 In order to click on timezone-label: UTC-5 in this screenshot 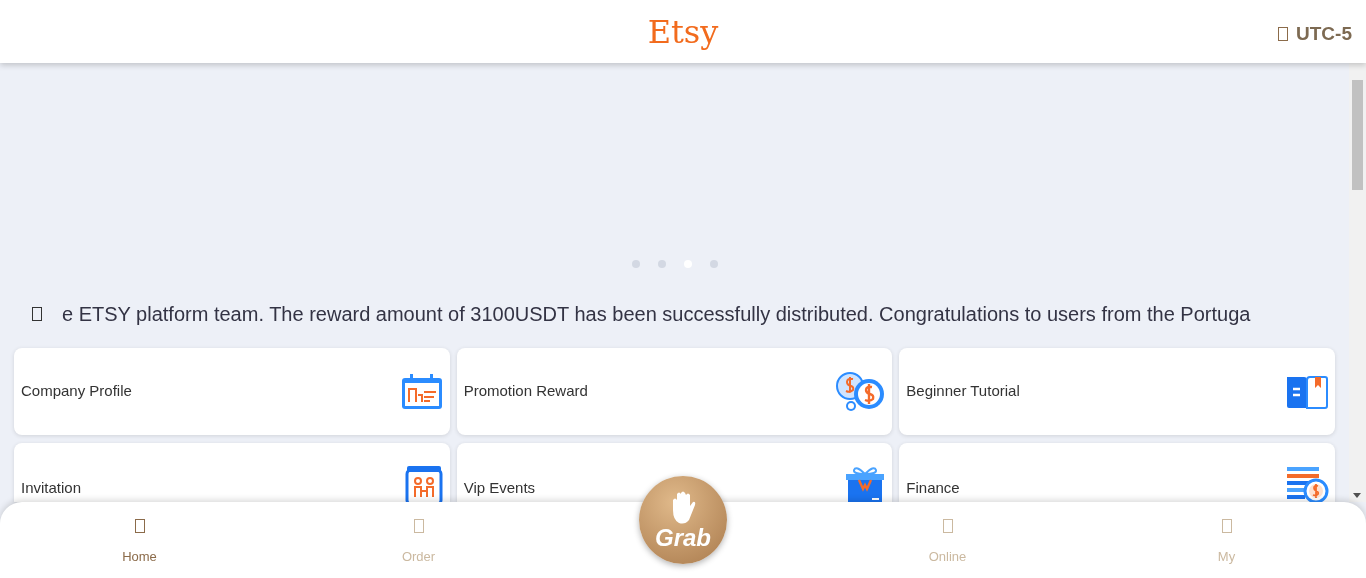, I will do `click(1324, 34)`.